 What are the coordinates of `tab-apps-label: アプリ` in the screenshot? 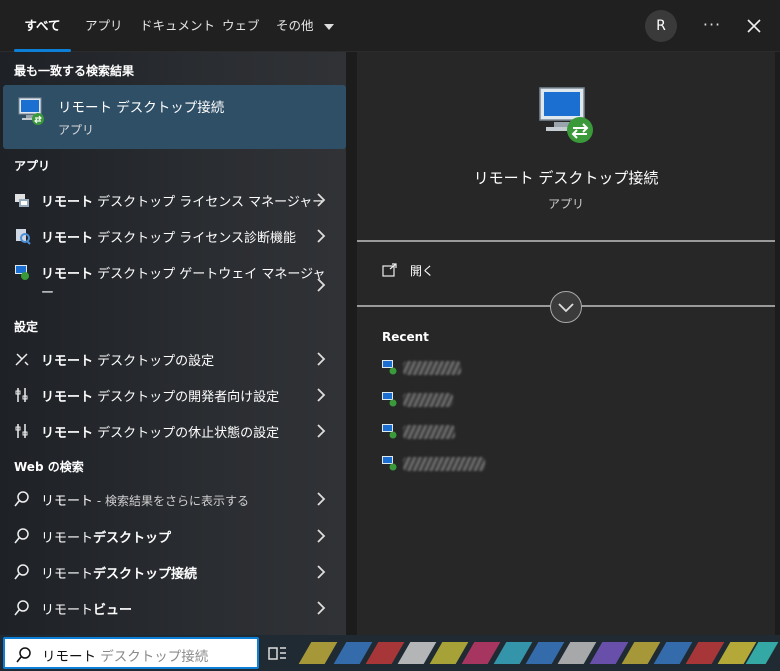 It's located at (104, 25).